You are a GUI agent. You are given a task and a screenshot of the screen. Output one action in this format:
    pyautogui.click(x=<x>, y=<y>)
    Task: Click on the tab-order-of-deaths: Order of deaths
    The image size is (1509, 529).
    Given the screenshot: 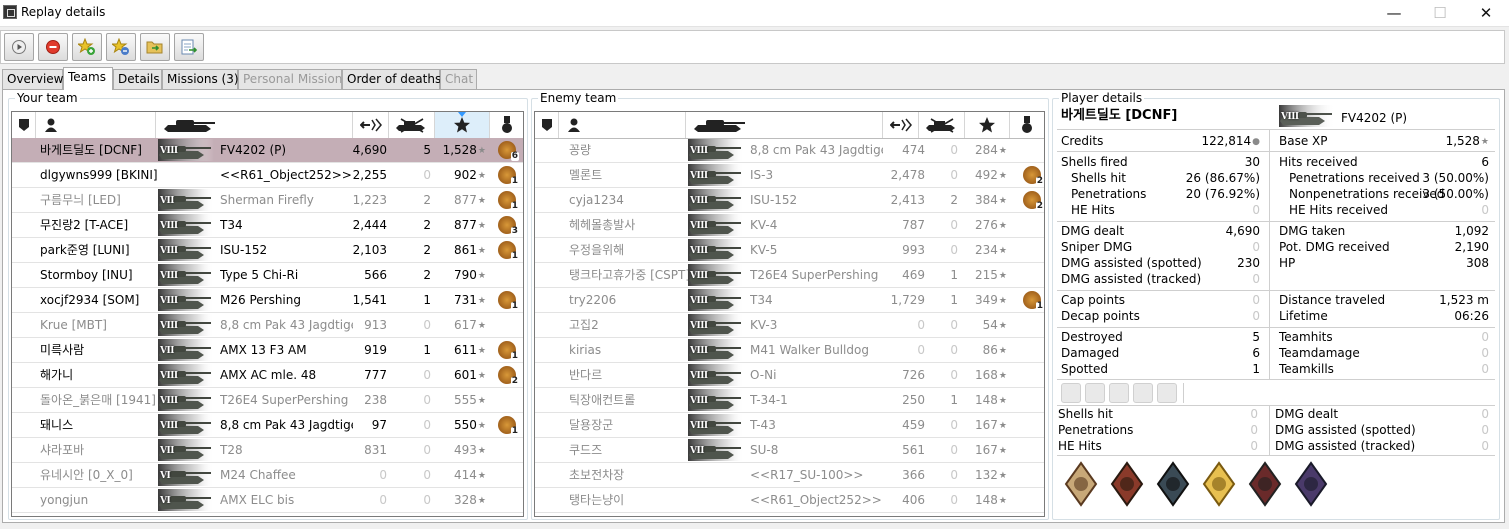 What is the action you would take?
    pyautogui.click(x=391, y=79)
    